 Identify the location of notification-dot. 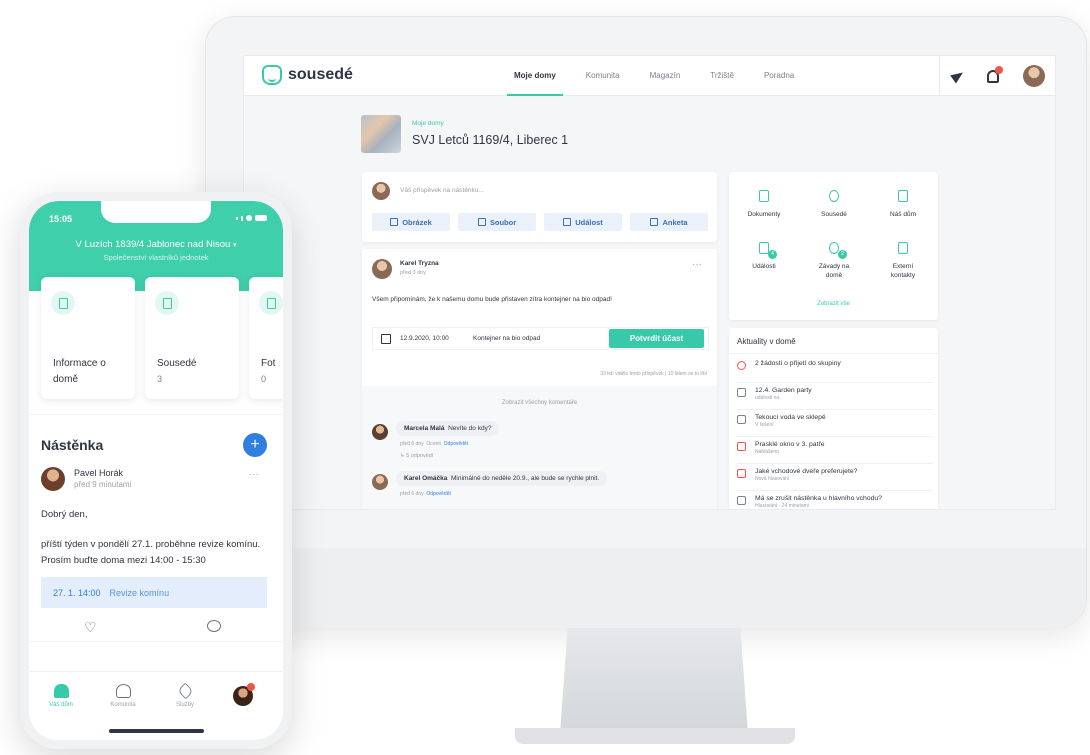
(999, 69).